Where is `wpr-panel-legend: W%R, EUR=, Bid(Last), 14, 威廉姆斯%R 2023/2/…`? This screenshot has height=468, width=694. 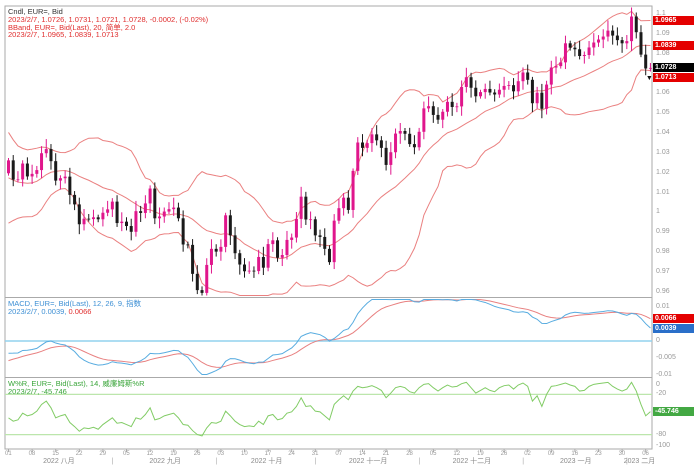
wpr-panel-legend: W%R, EUR=, Bid(Last), 14, 威廉姆斯%R 2023/2/… is located at coordinates (76, 388).